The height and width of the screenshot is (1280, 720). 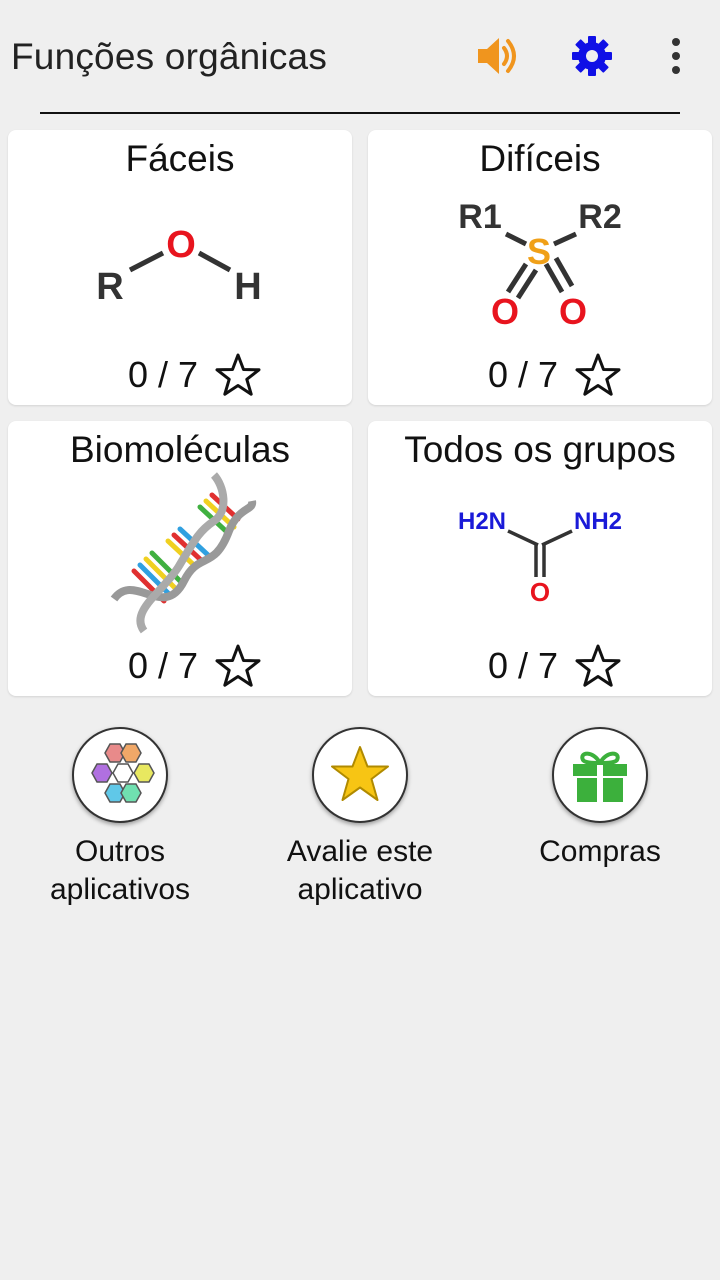 What do you see at coordinates (598, 521) in the screenshot?
I see `atom-nh2: NH2` at bounding box center [598, 521].